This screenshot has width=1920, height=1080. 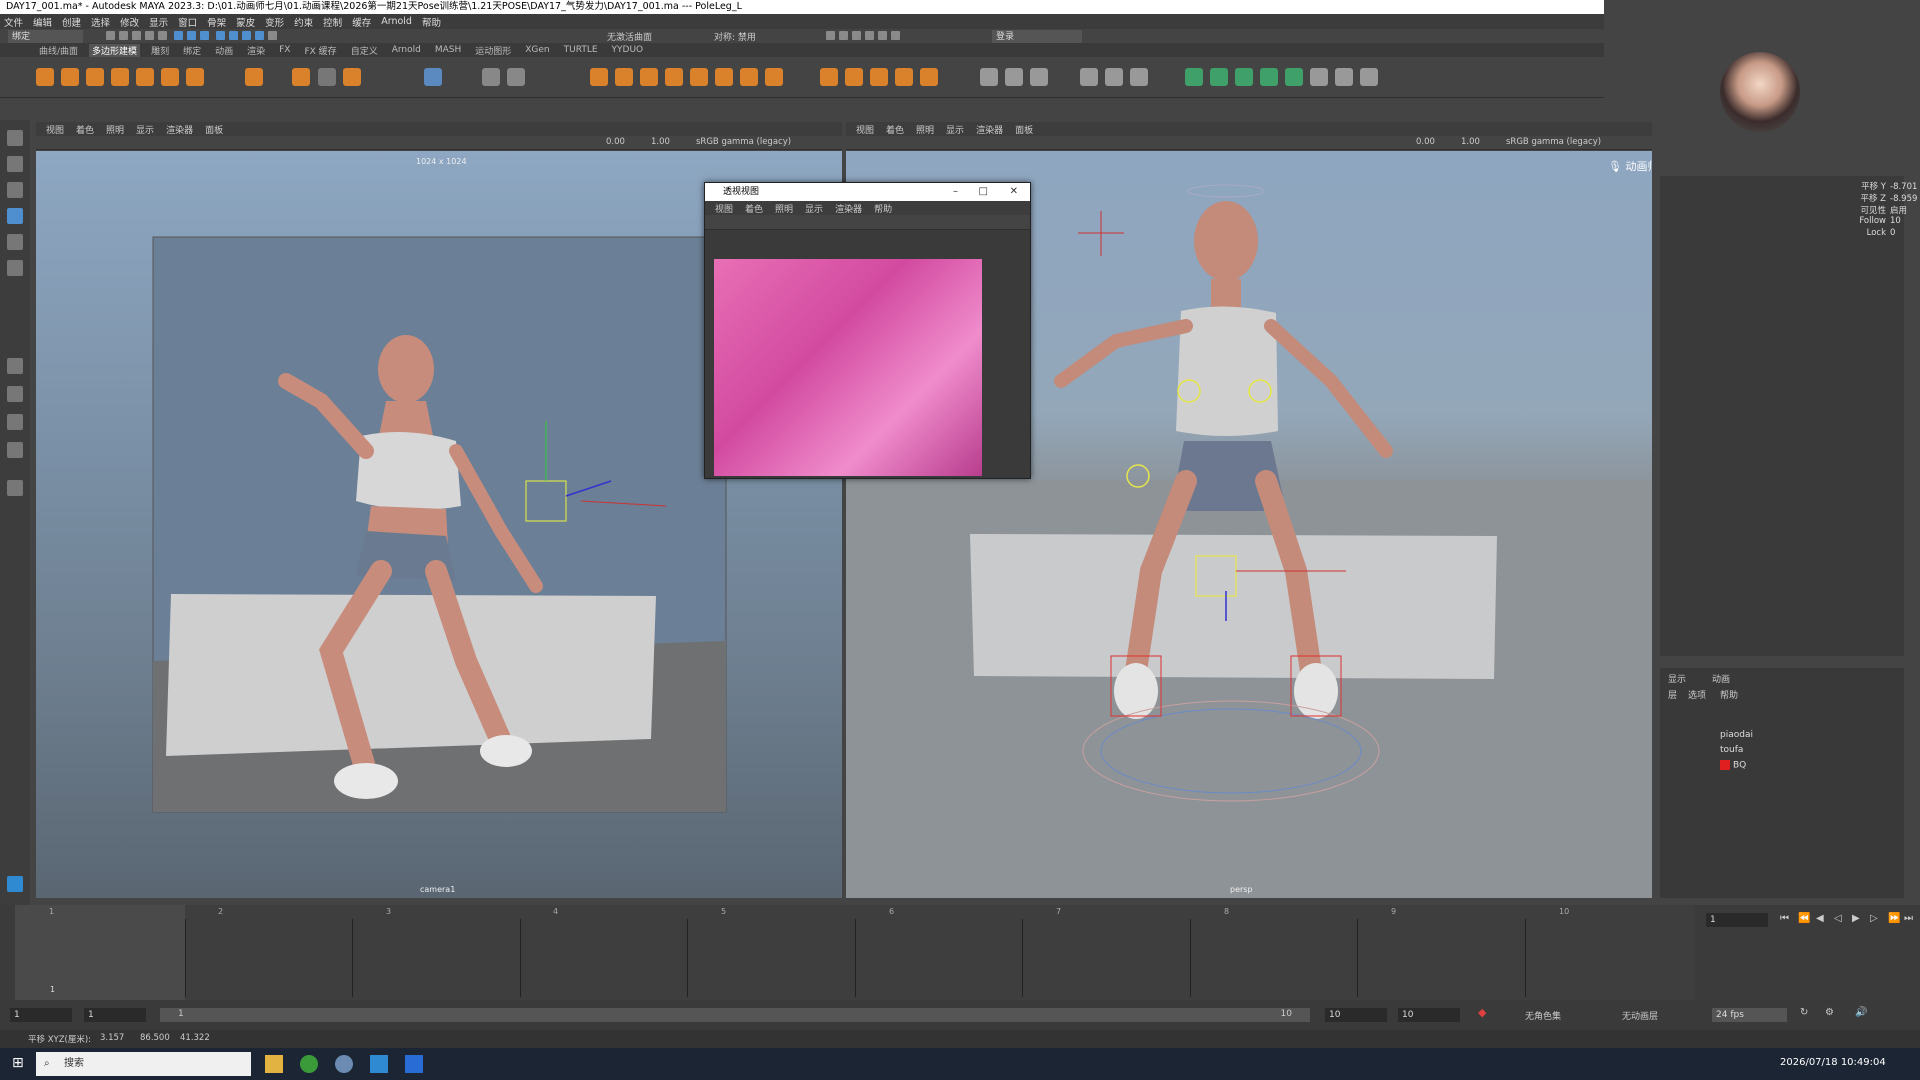 I want to click on persp-window-titlebar: 透视视图 – □ ✕, so click(x=867, y=192).